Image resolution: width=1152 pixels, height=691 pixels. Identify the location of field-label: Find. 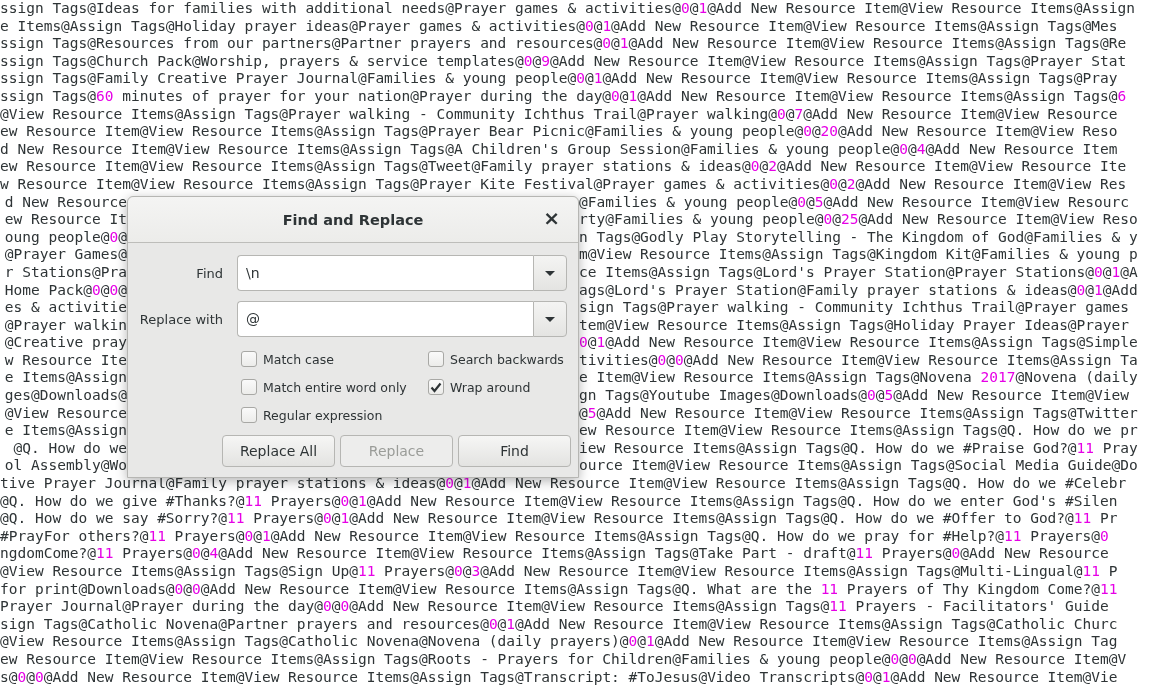
(209, 273).